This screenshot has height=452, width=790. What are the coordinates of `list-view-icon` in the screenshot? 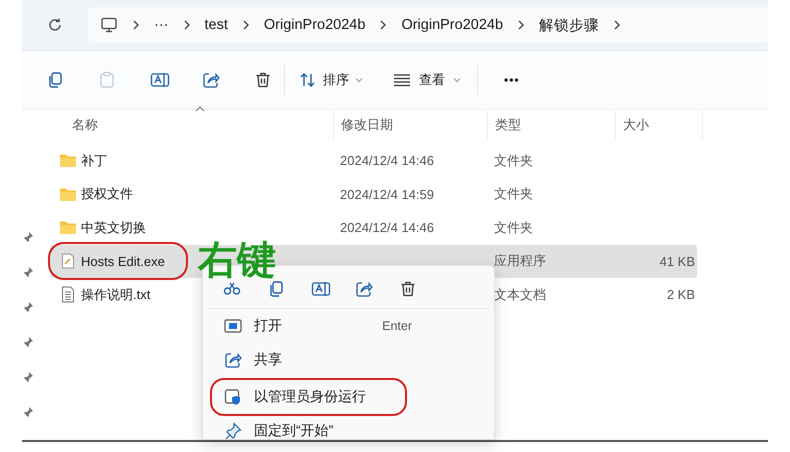 It's located at (402, 80).